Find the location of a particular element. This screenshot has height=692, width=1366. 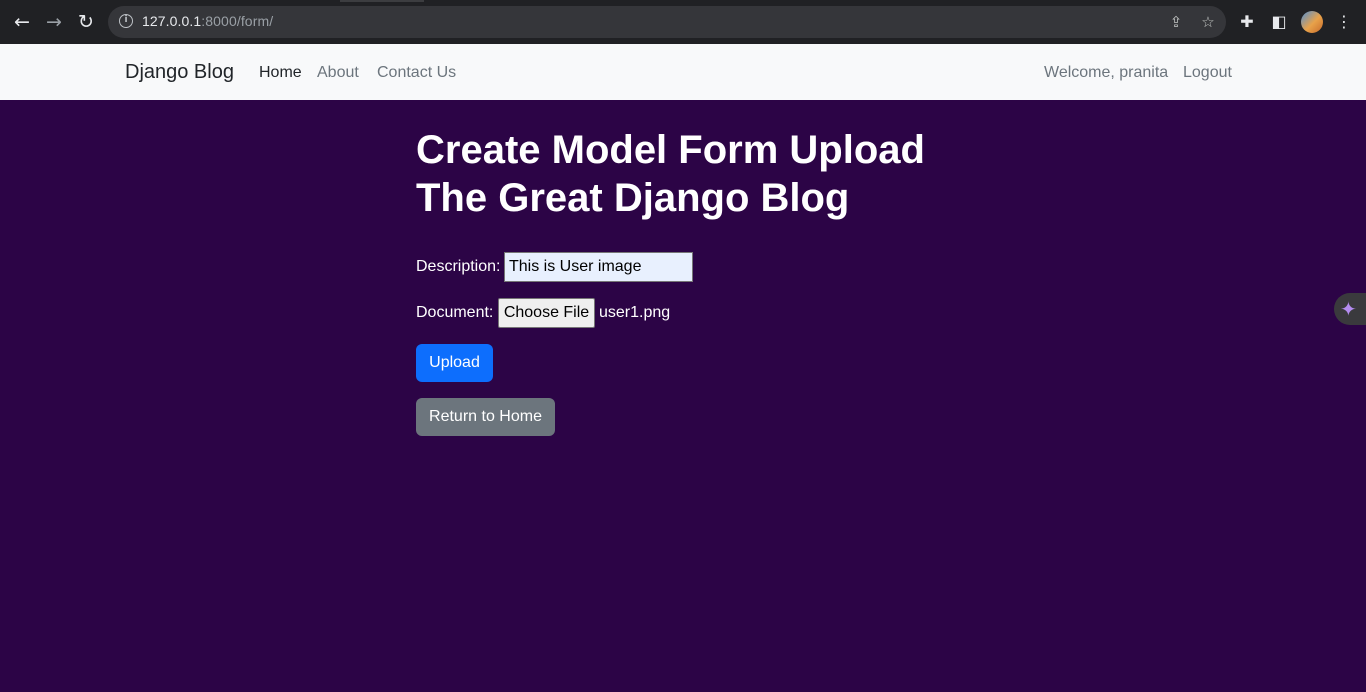

return-home-button: Return to Home is located at coordinates (485, 417).